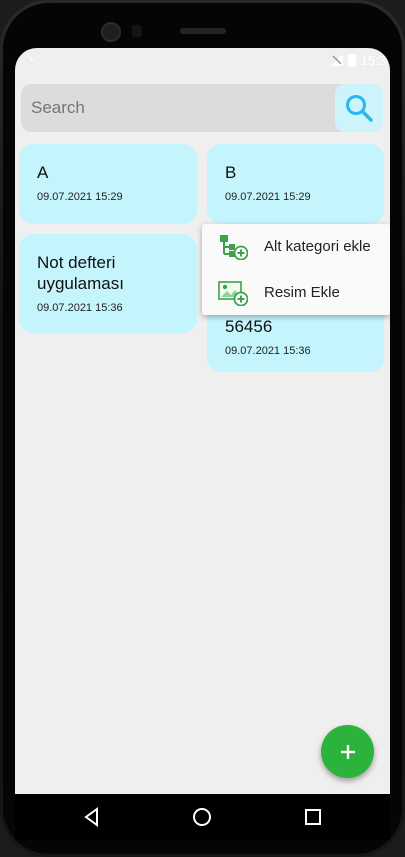 The image size is (405, 857). I want to click on note-title: B, so click(231, 172).